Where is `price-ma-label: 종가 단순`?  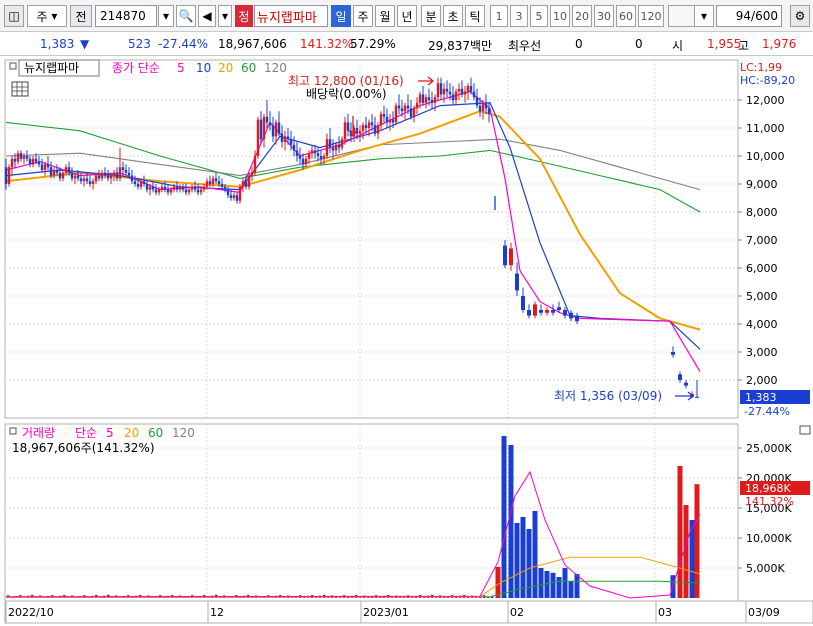 price-ma-label: 종가 단순 is located at coordinates (136, 68).